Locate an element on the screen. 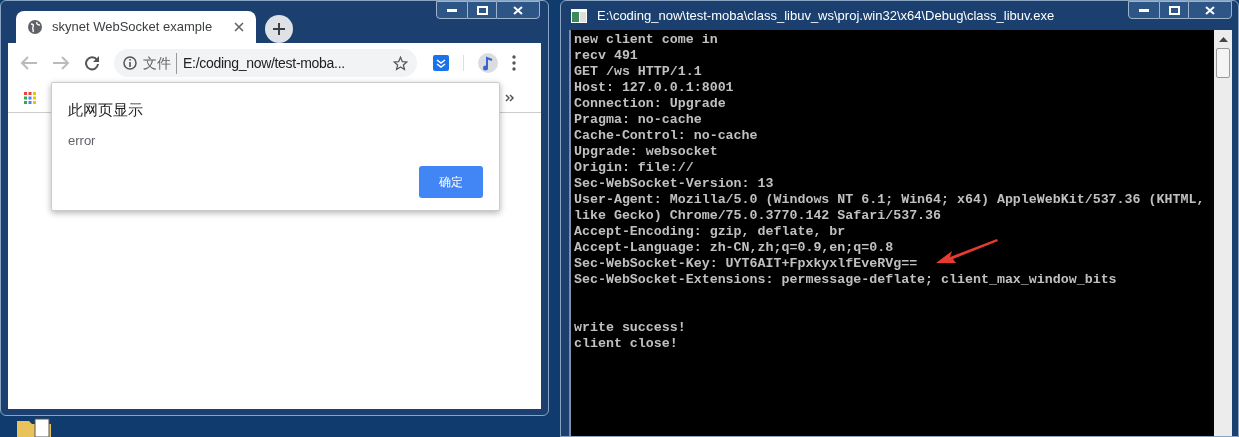  console-line: Pragma: no-cache is located at coordinates (638, 120).